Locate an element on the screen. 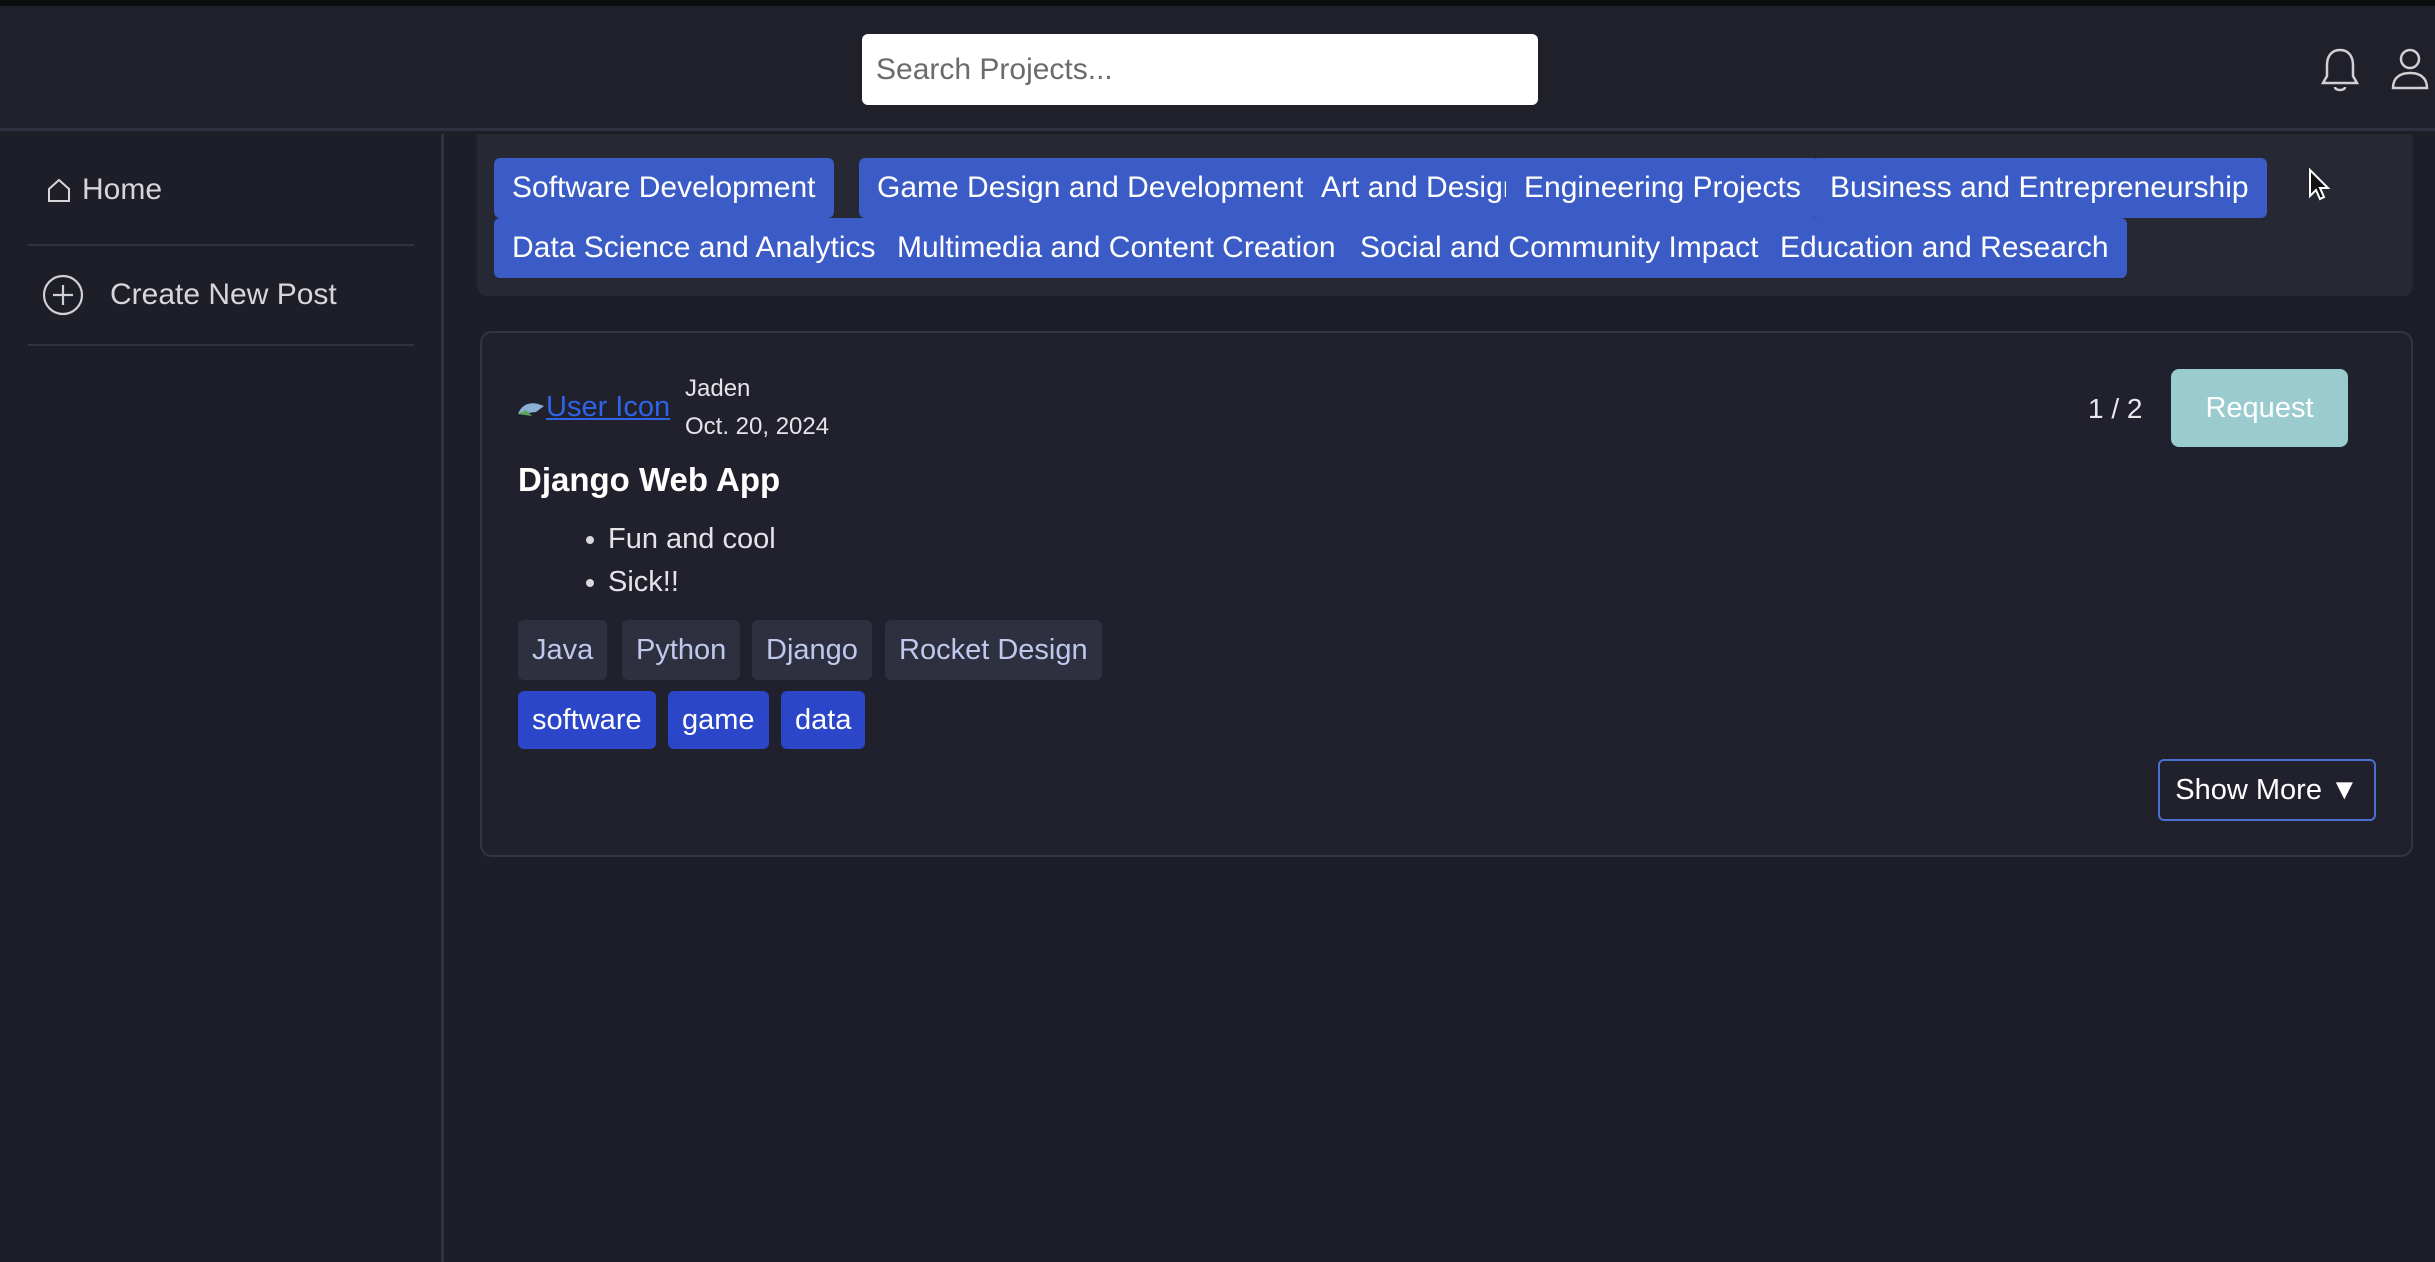  list-item: Fun and cool is located at coordinates (681, 539).